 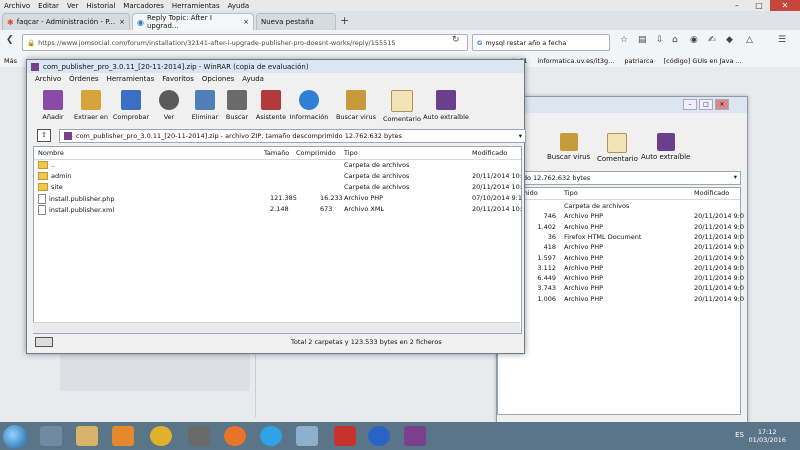 I want to click on col-modified: Modificado, so click(x=489, y=153).